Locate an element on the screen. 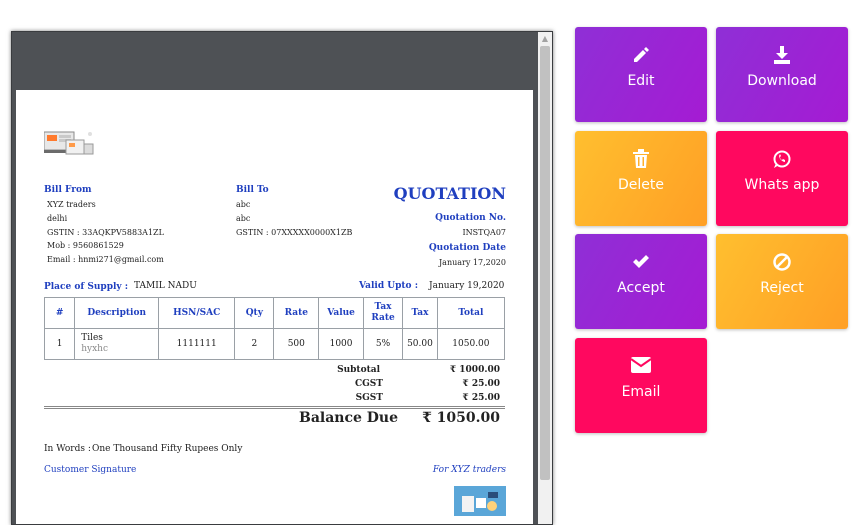 This screenshot has height=525, width=855. place-of-supply-label: Place of Supply : is located at coordinates (86, 287).